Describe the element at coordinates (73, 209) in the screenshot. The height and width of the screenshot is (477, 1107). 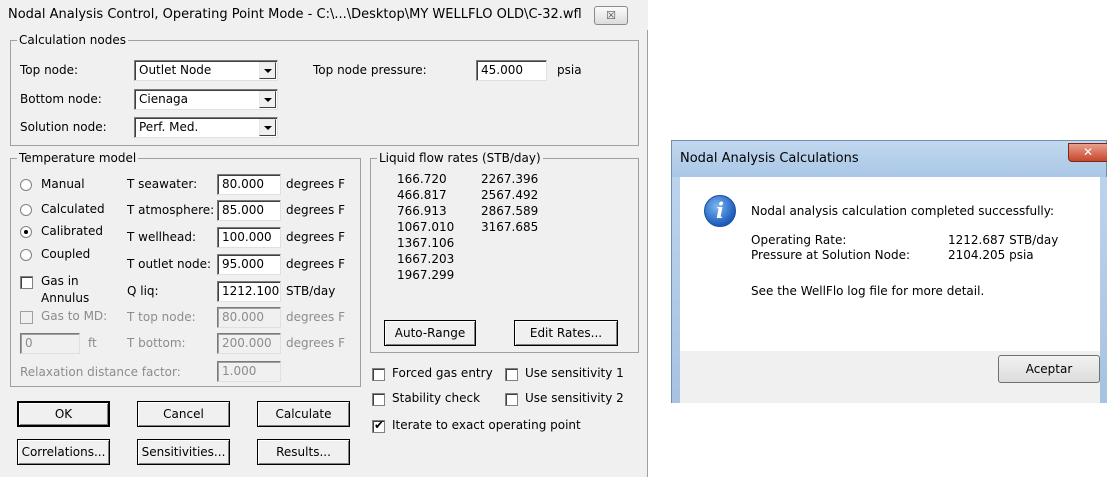
I see `radio-calculated-label: Calculated` at that location.